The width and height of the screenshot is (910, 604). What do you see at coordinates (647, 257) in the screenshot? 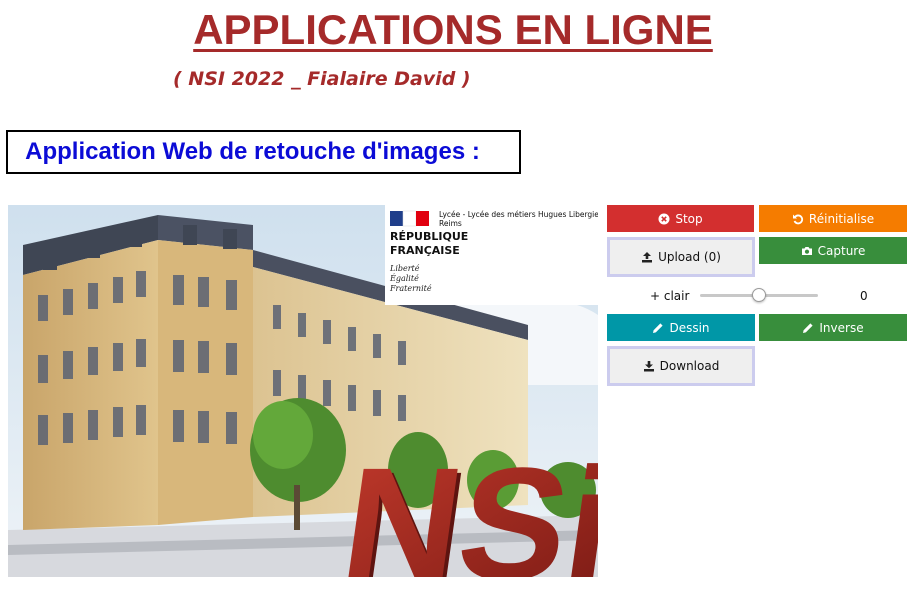
I see `upload-icon` at bounding box center [647, 257].